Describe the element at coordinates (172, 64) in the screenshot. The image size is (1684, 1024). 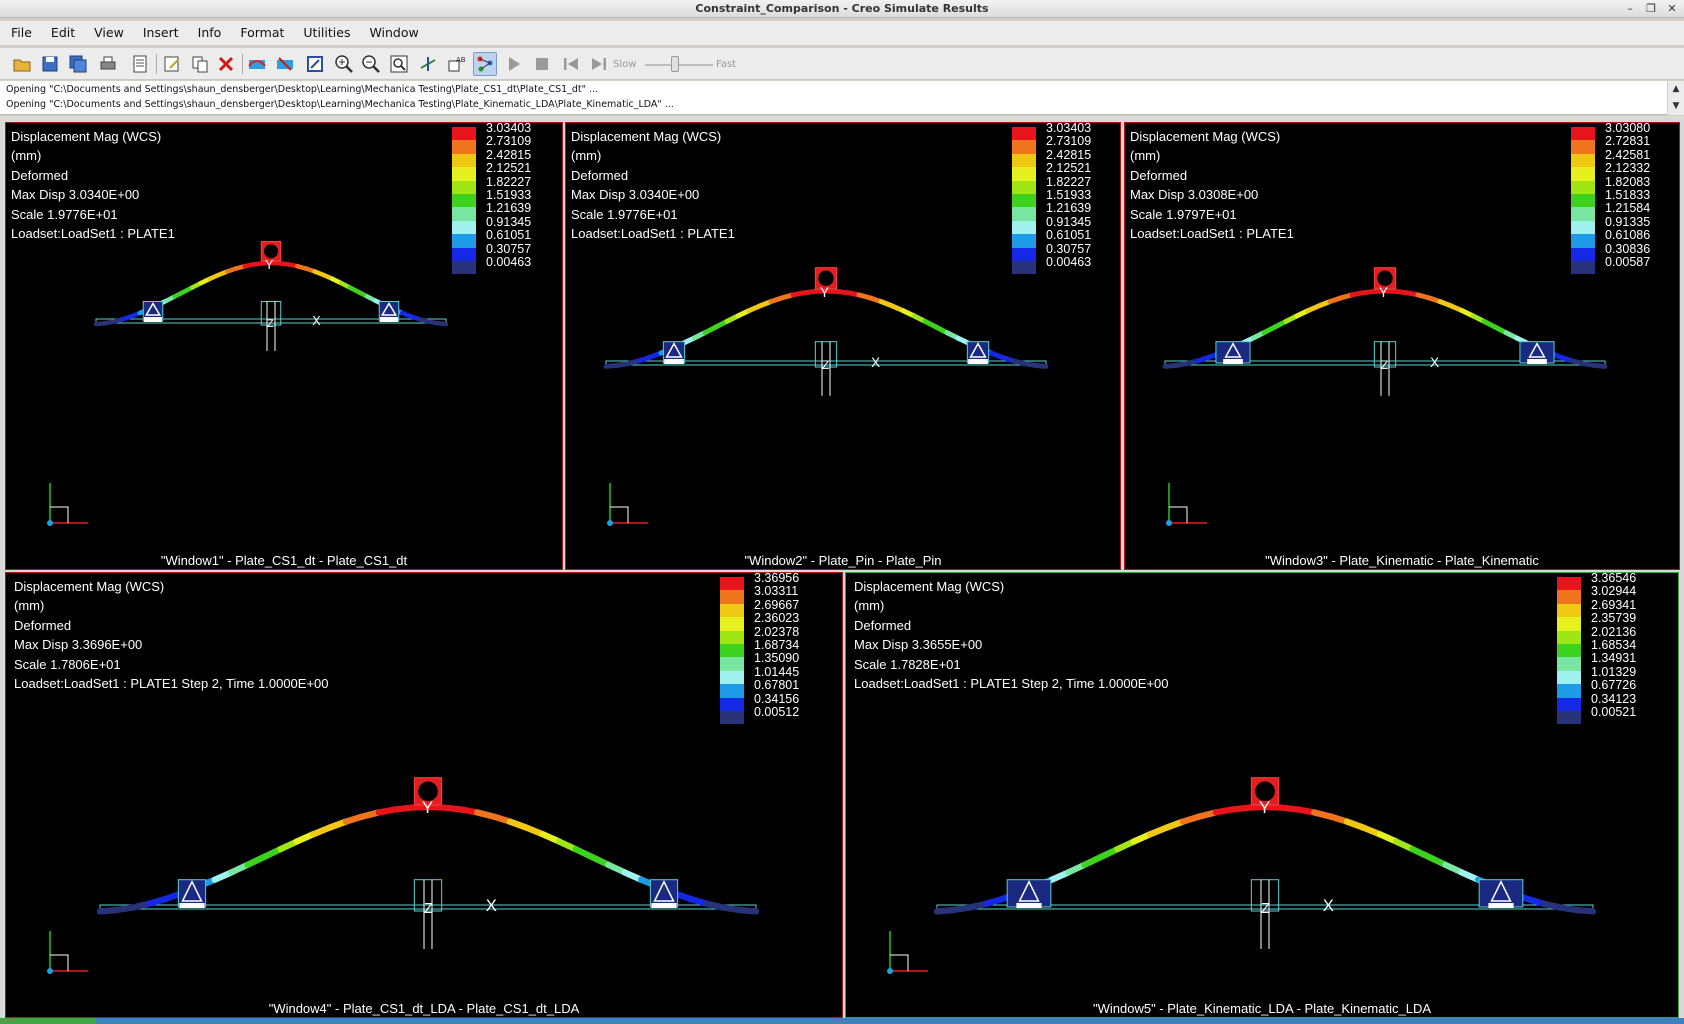
I see `edit-definition-icon` at that location.